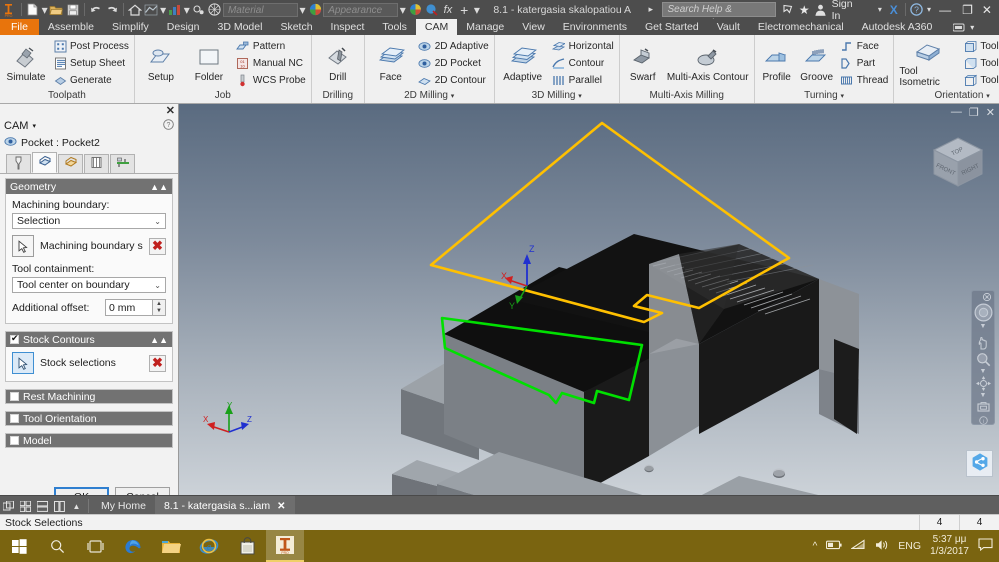 The height and width of the screenshot is (562, 999). What do you see at coordinates (89, 440) in the screenshot?
I see `group-model: Model` at bounding box center [89, 440].